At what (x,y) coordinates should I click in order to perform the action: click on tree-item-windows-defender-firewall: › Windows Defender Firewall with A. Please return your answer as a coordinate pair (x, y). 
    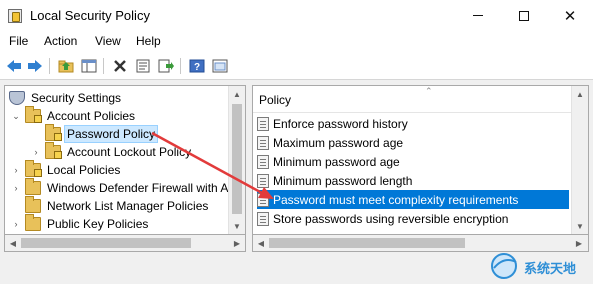
    Looking at the image, I should click on (120, 187).